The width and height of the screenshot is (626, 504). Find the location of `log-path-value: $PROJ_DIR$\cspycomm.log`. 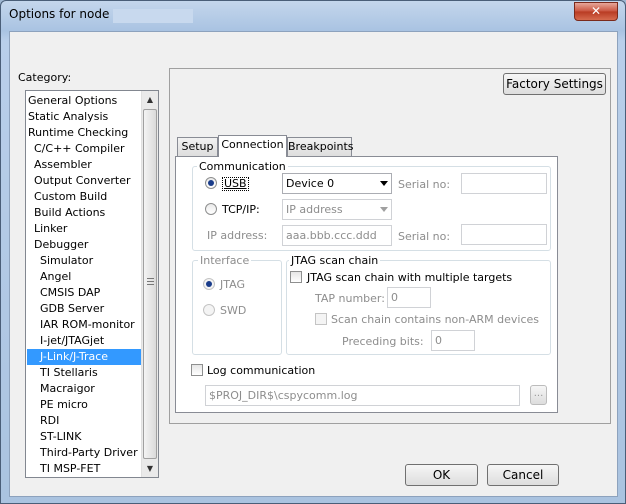

log-path-value: $PROJ_DIR$\cspycomm.log is located at coordinates (283, 395).